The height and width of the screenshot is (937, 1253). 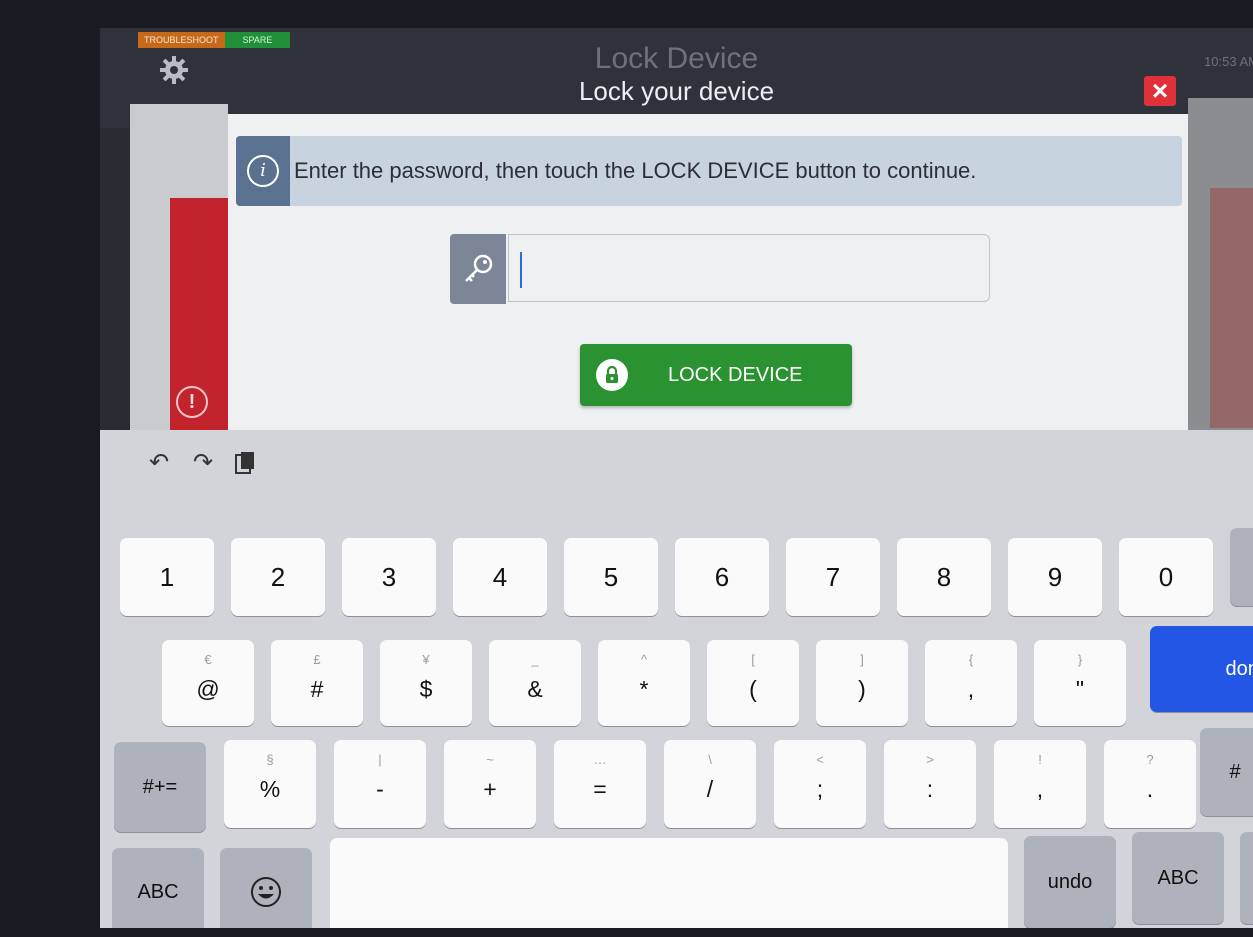 What do you see at coordinates (722, 577) in the screenshot?
I see `key-6: 6` at bounding box center [722, 577].